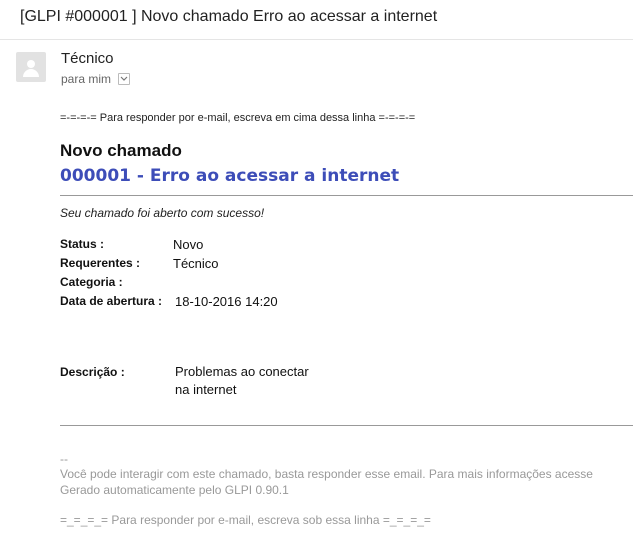  I want to click on status-value: Novo, so click(188, 244).